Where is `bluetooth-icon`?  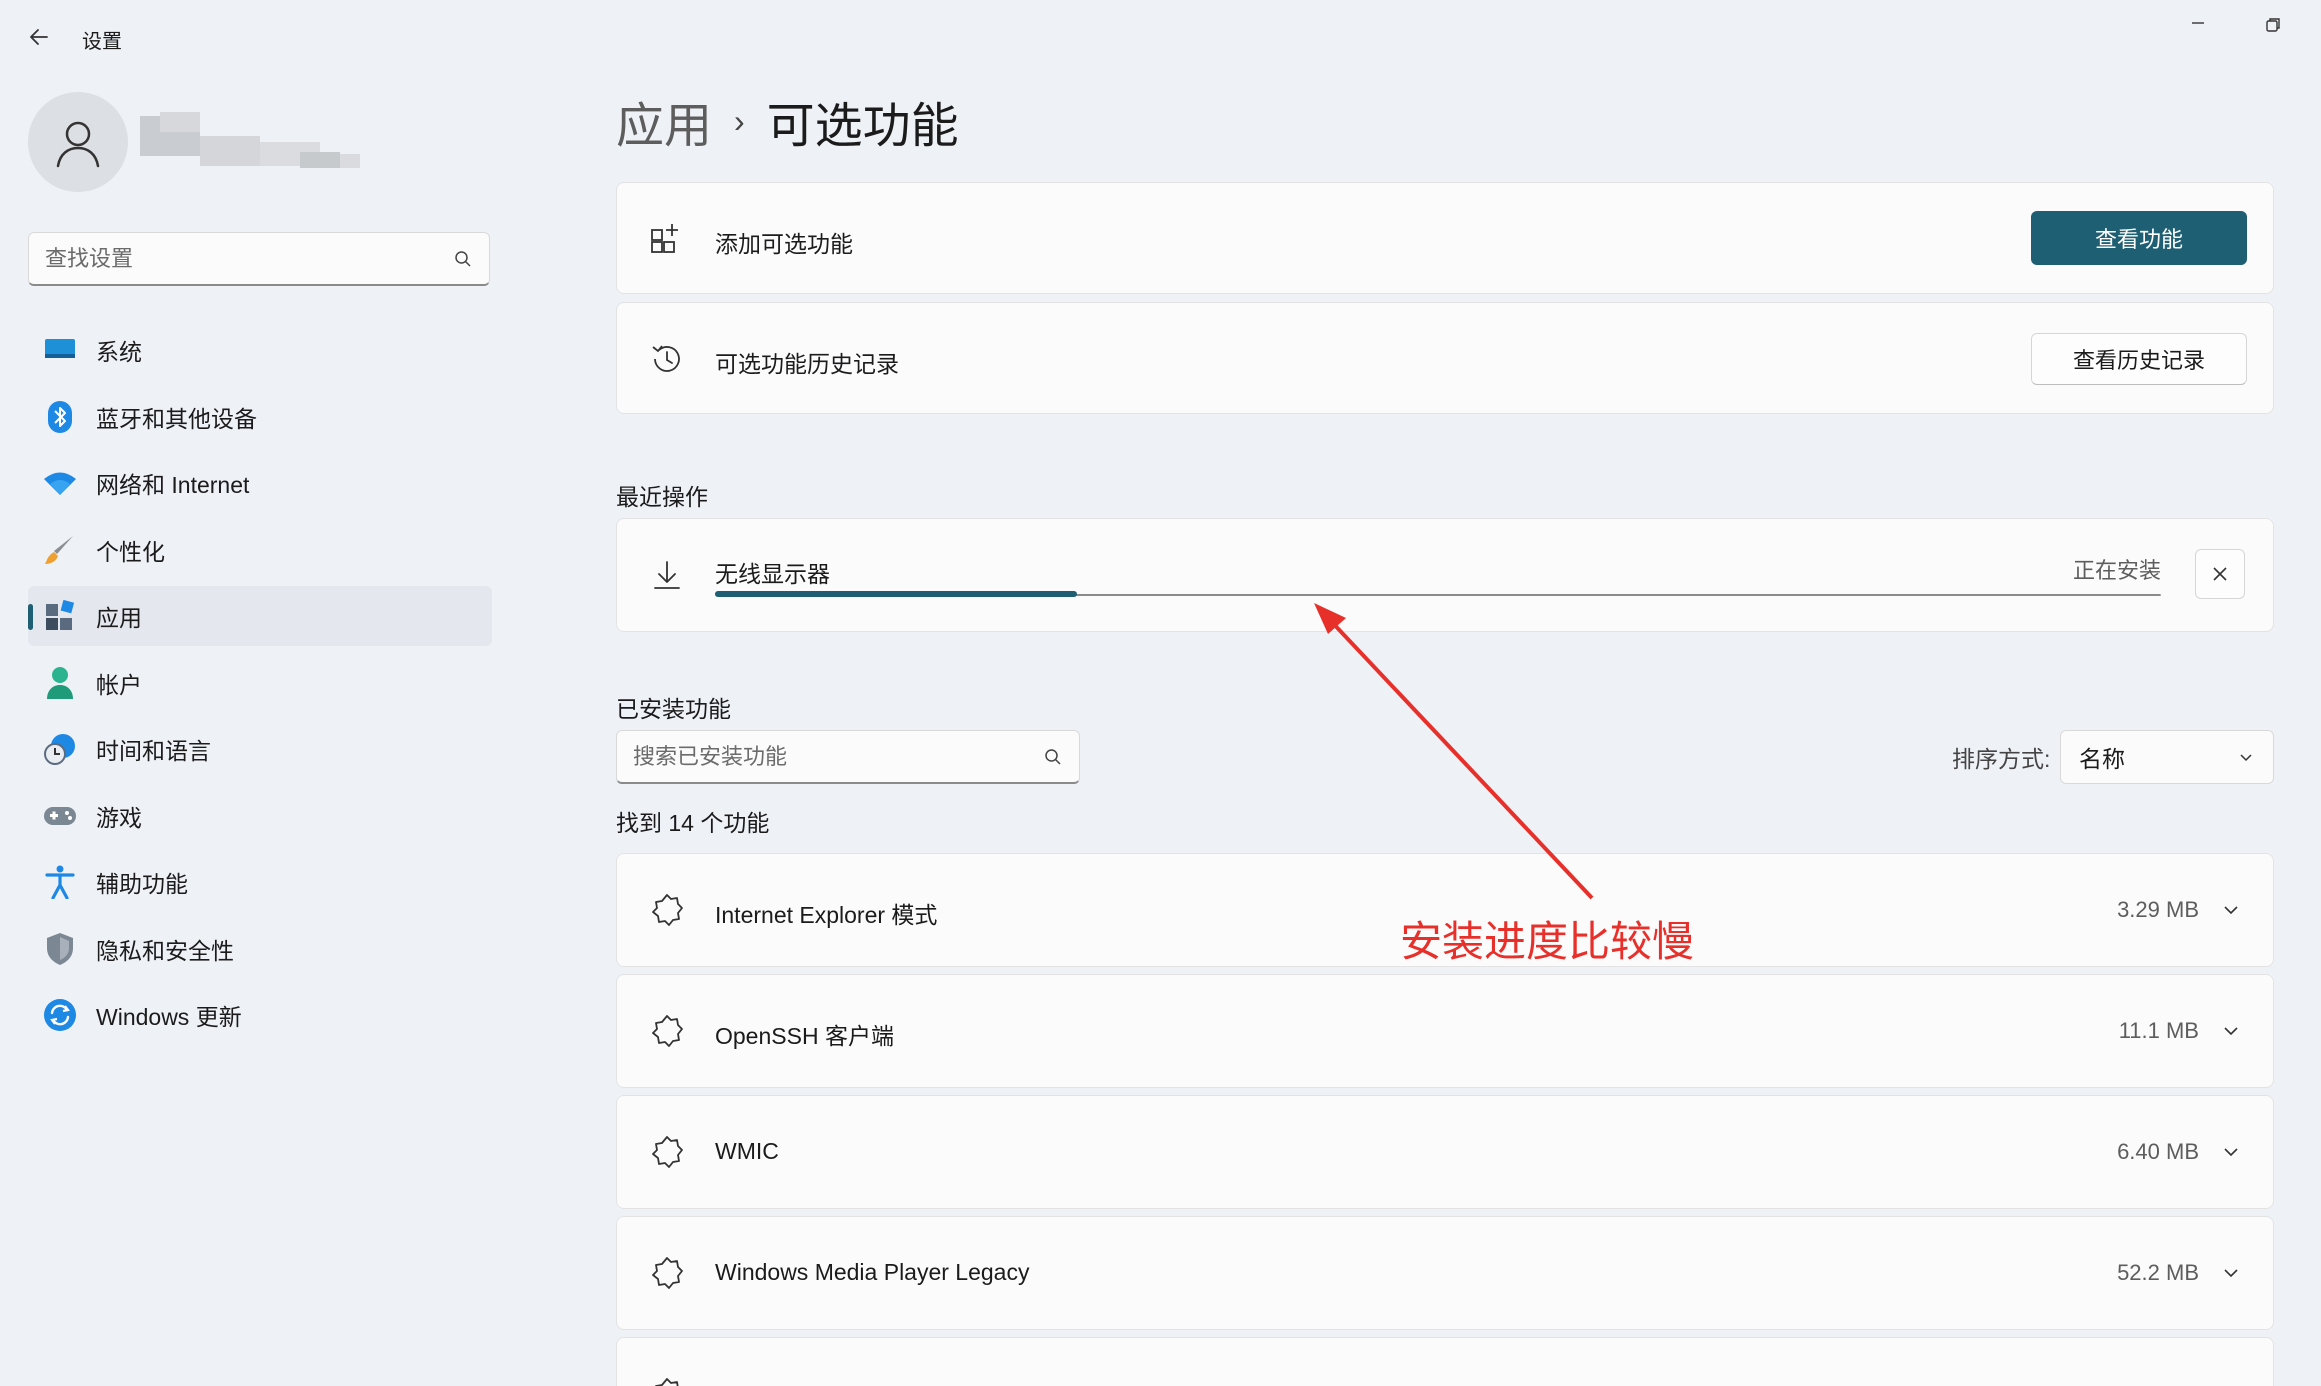 bluetooth-icon is located at coordinates (60, 417).